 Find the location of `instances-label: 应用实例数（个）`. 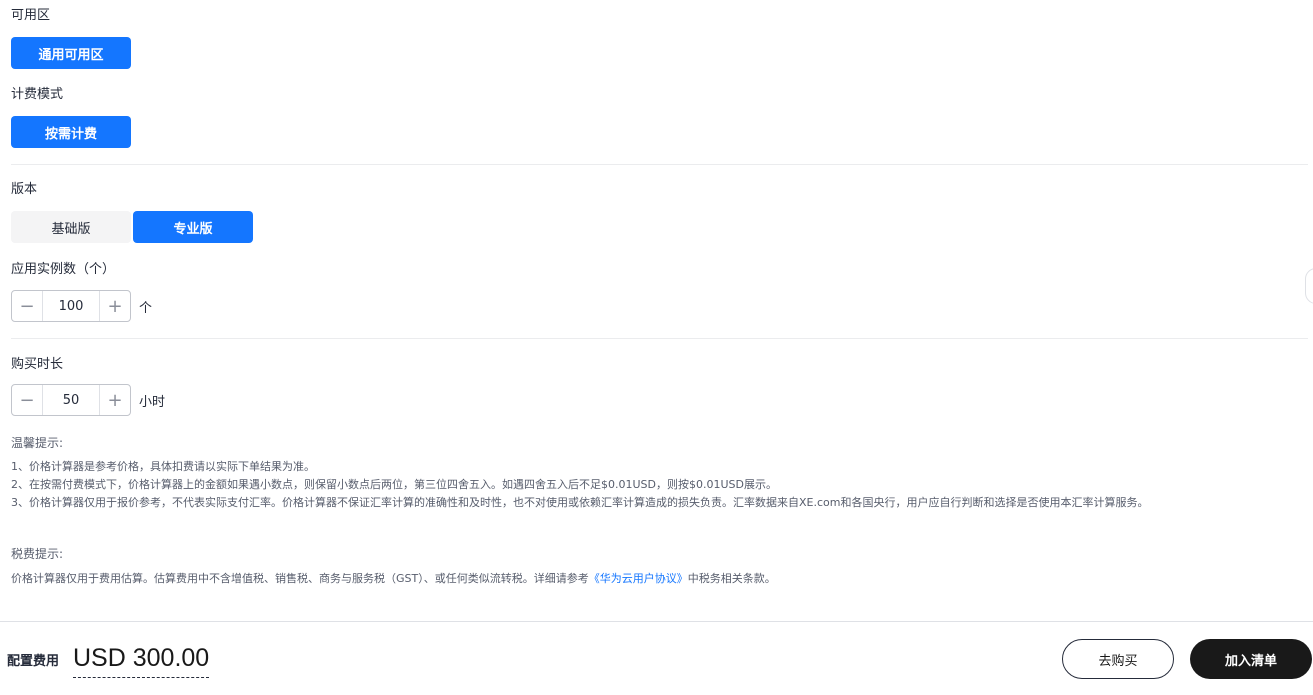

instances-label: 应用实例数（个） is located at coordinates (63, 269).